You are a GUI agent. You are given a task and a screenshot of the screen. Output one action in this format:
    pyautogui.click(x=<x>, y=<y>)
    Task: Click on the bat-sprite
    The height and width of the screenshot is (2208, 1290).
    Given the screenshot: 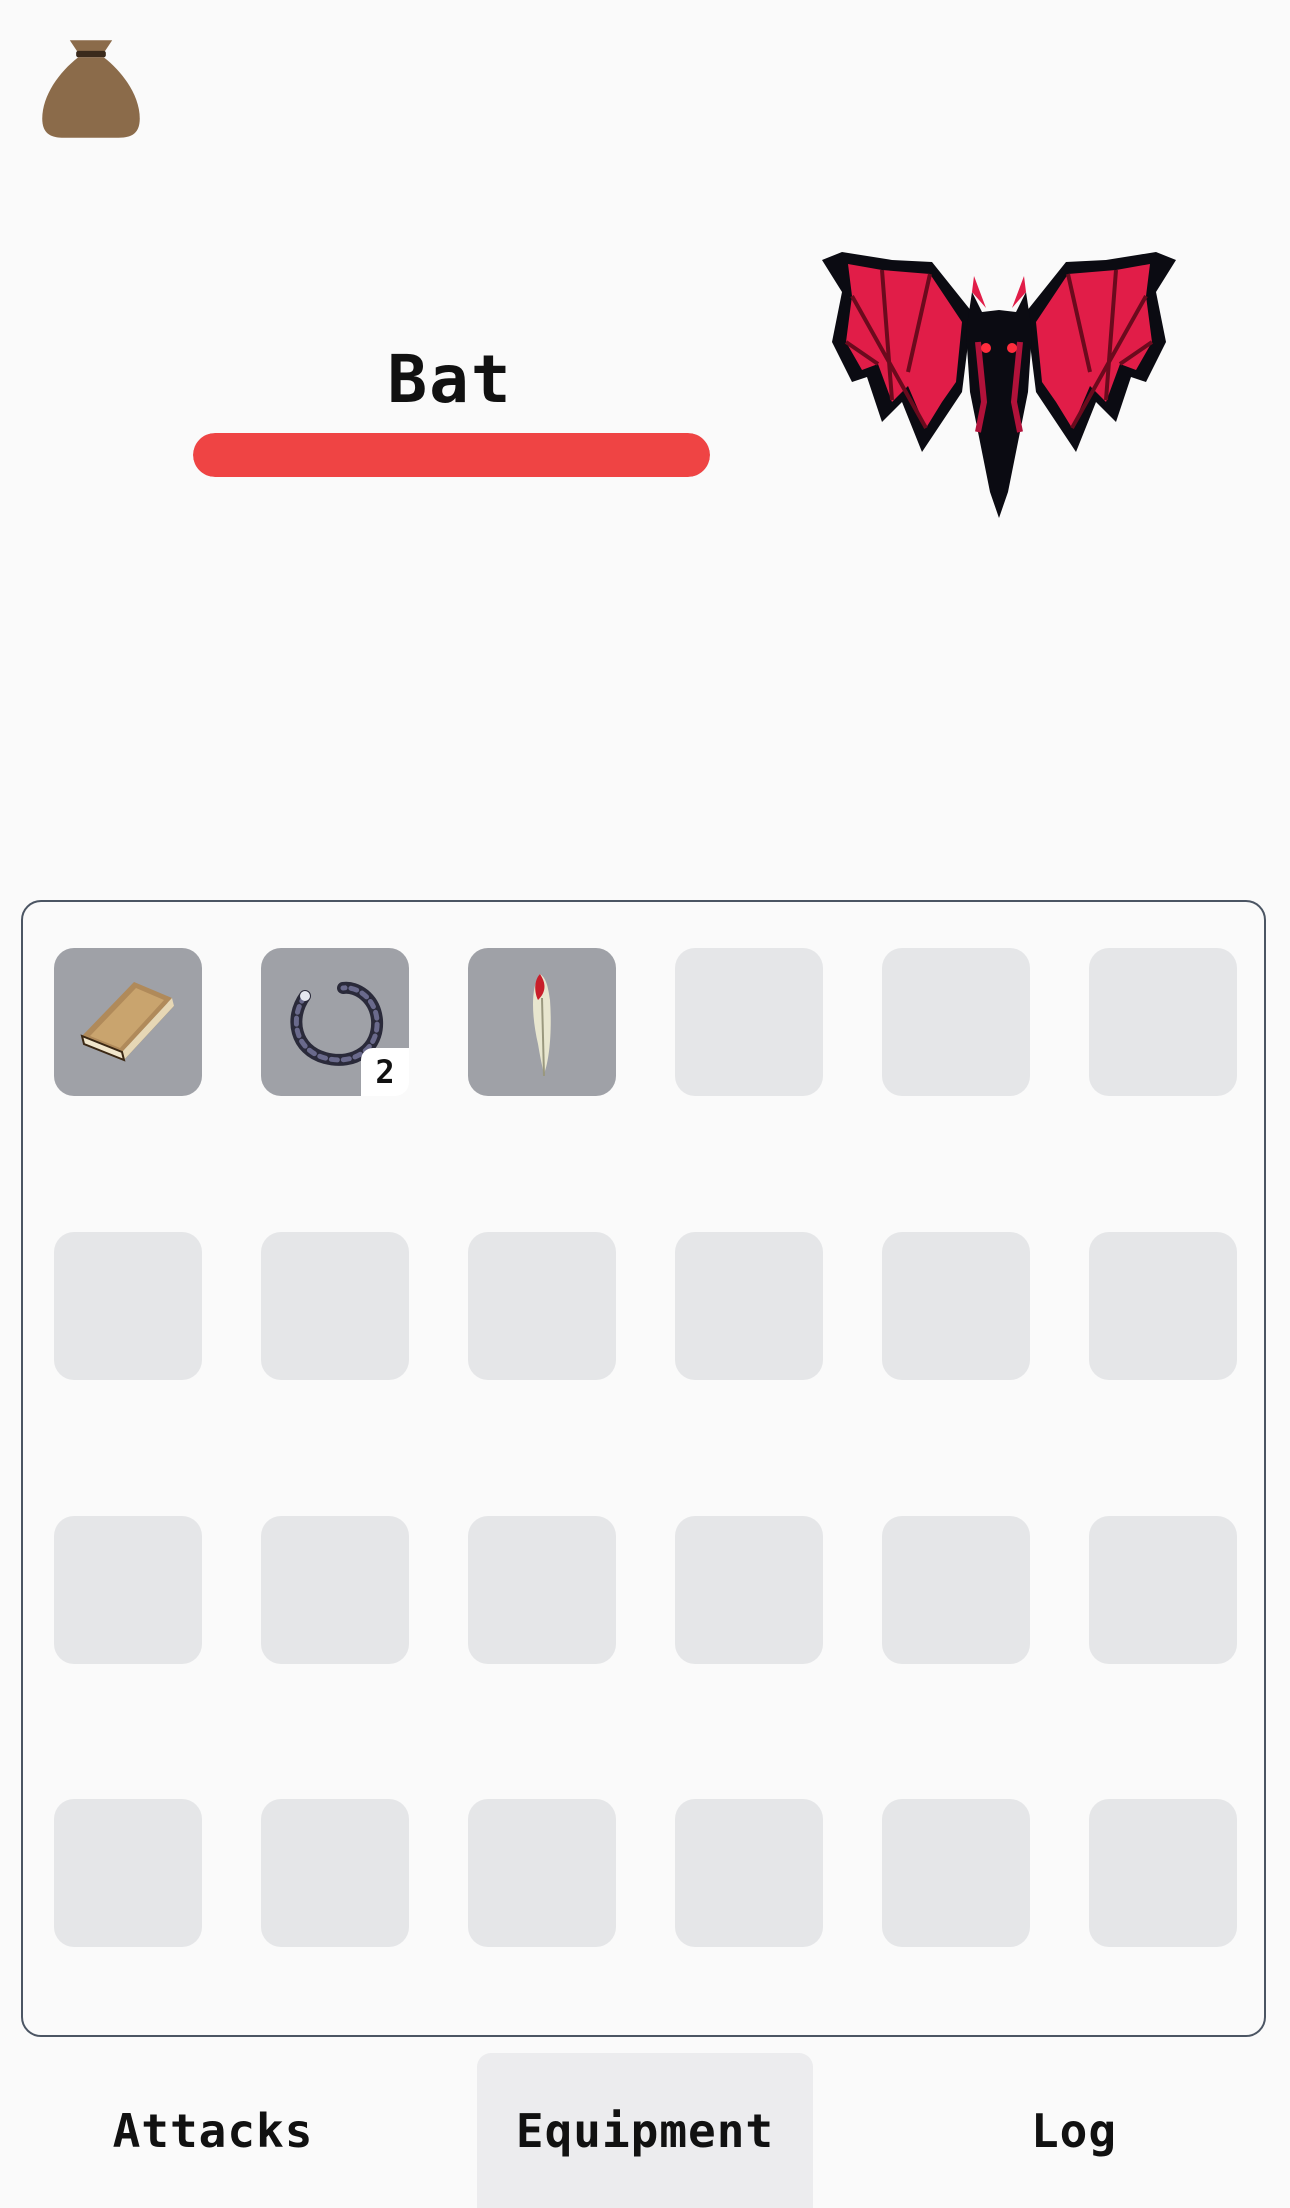 What is the action you would take?
    pyautogui.click(x=999, y=385)
    